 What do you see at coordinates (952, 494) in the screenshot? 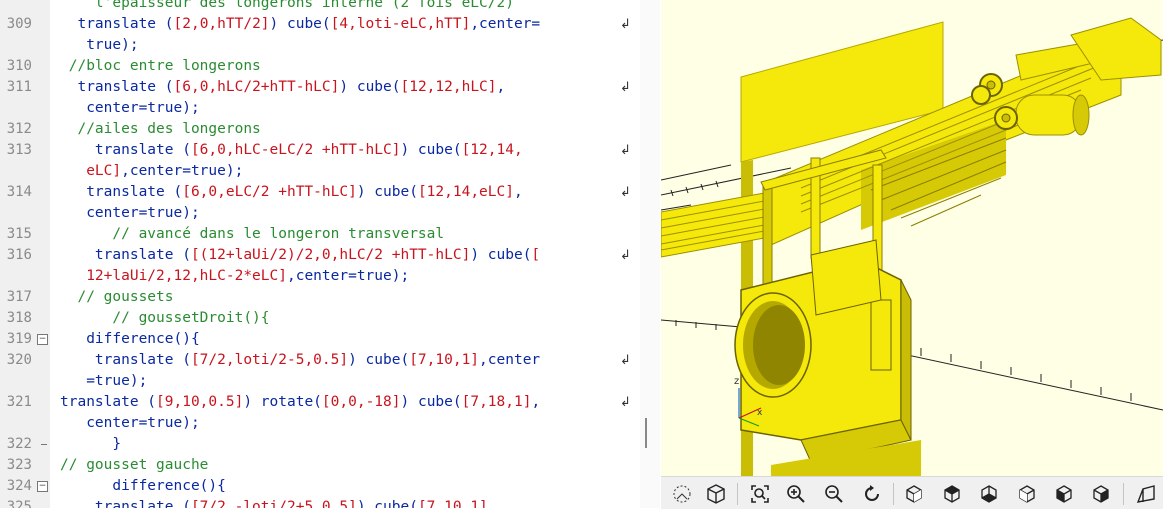
I see `view-top-icon` at bounding box center [952, 494].